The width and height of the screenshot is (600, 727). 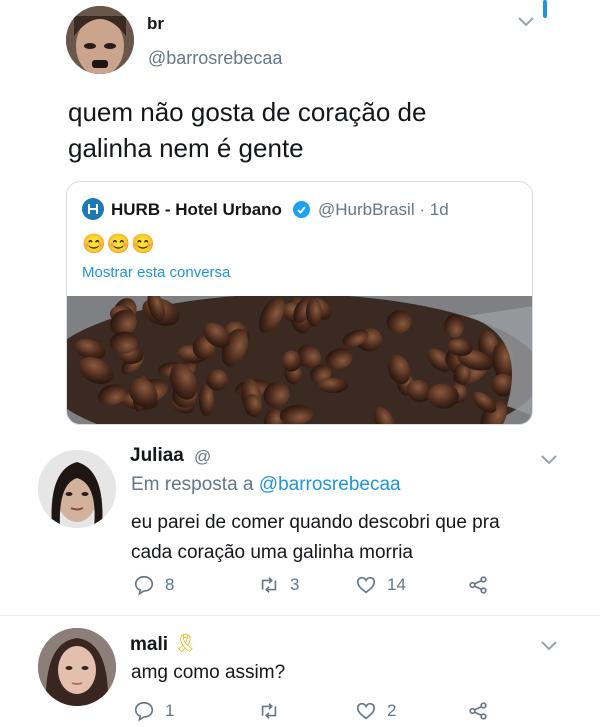 What do you see at coordinates (156, 272) in the screenshot?
I see `show-thread-link: Mostrar esta conversa` at bounding box center [156, 272].